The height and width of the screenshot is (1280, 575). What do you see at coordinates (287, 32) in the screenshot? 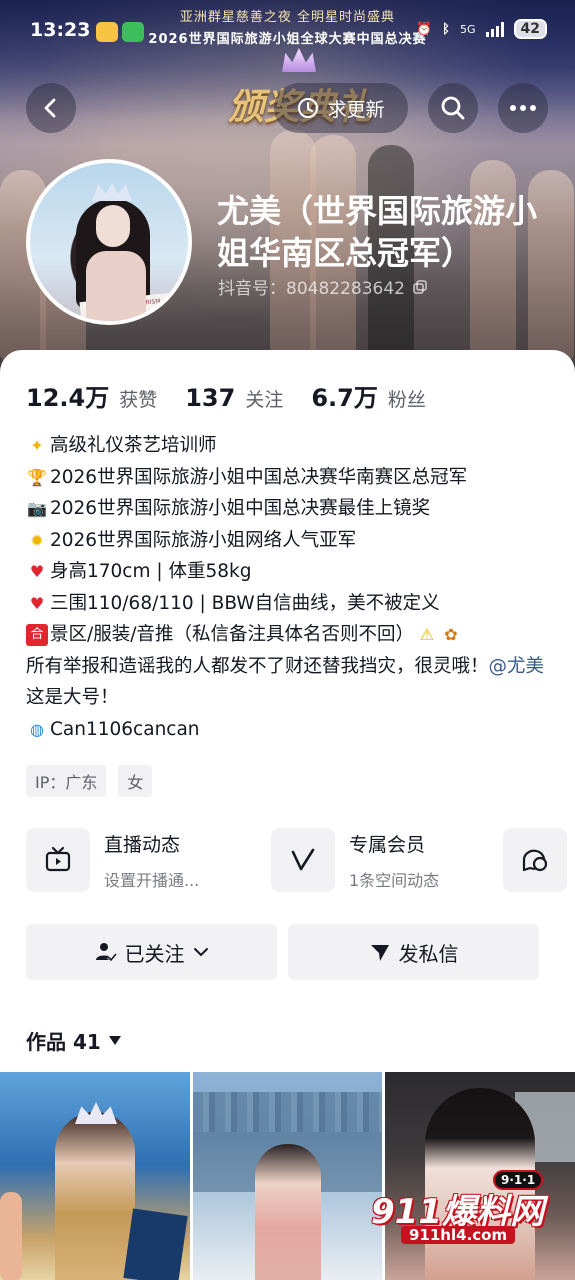
I see `status-bar: 13:23 ⏰ ᛒ 5G 42` at bounding box center [287, 32].